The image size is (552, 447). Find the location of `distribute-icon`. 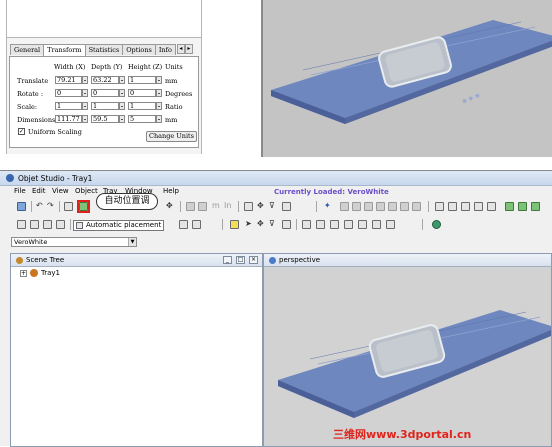

distribute-icon is located at coordinates (196, 224).